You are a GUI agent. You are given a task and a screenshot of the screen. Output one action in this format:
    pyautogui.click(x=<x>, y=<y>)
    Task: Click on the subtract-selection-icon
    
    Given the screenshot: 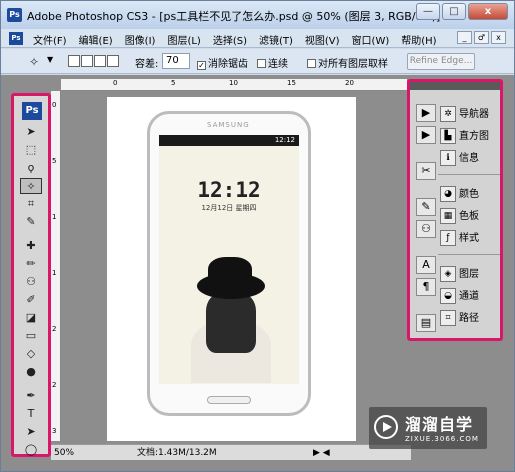 What is the action you would take?
    pyautogui.click(x=100, y=61)
    